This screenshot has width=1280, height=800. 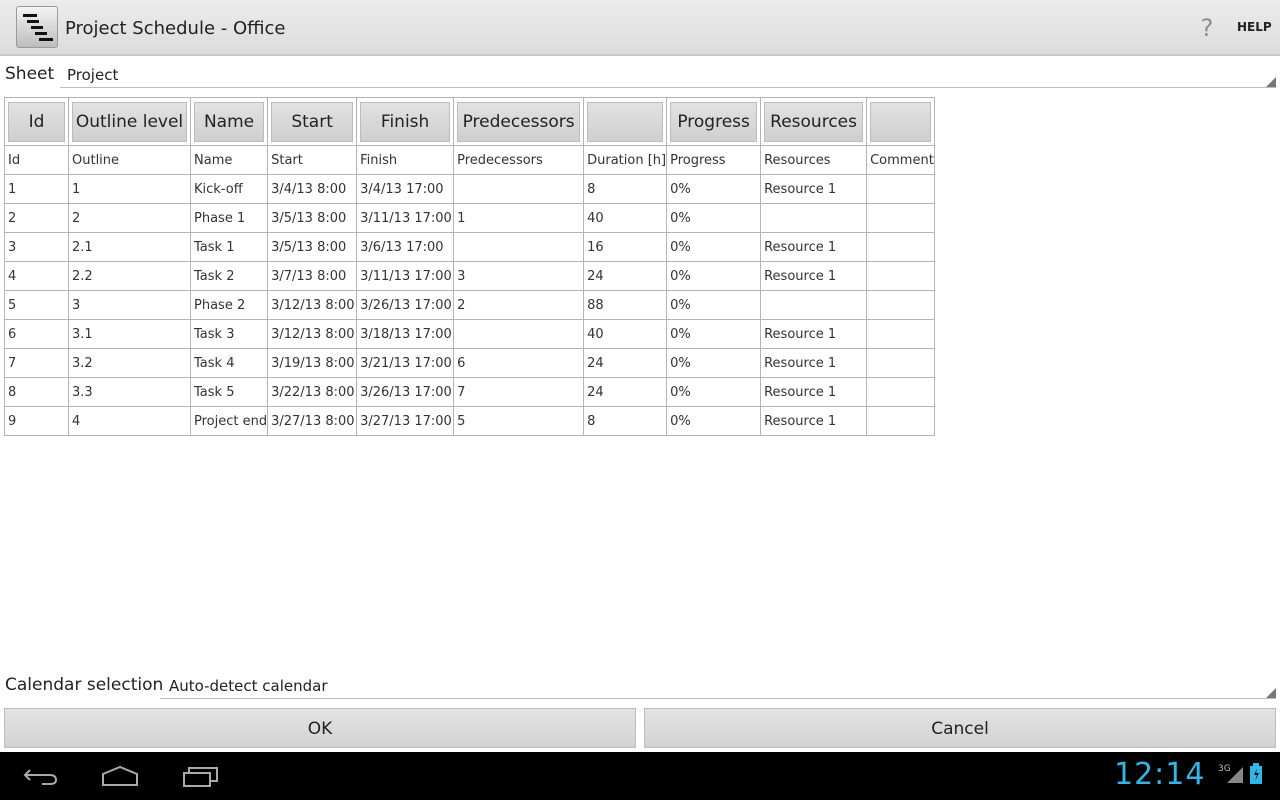 I want to click on sheet-select: Project, so click(x=668, y=75).